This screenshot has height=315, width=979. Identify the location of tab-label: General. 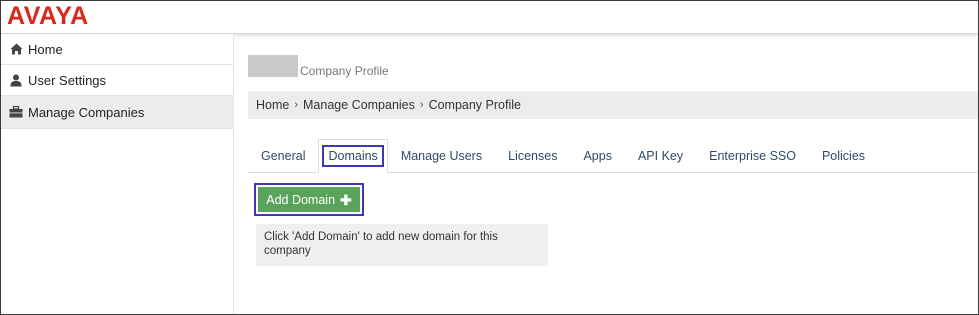
(283, 155).